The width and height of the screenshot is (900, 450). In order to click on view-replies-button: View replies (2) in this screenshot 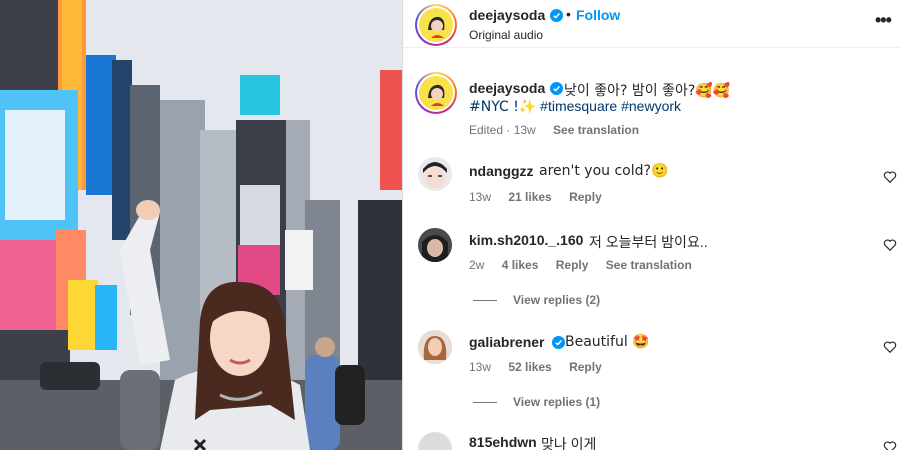, I will do `click(536, 300)`.